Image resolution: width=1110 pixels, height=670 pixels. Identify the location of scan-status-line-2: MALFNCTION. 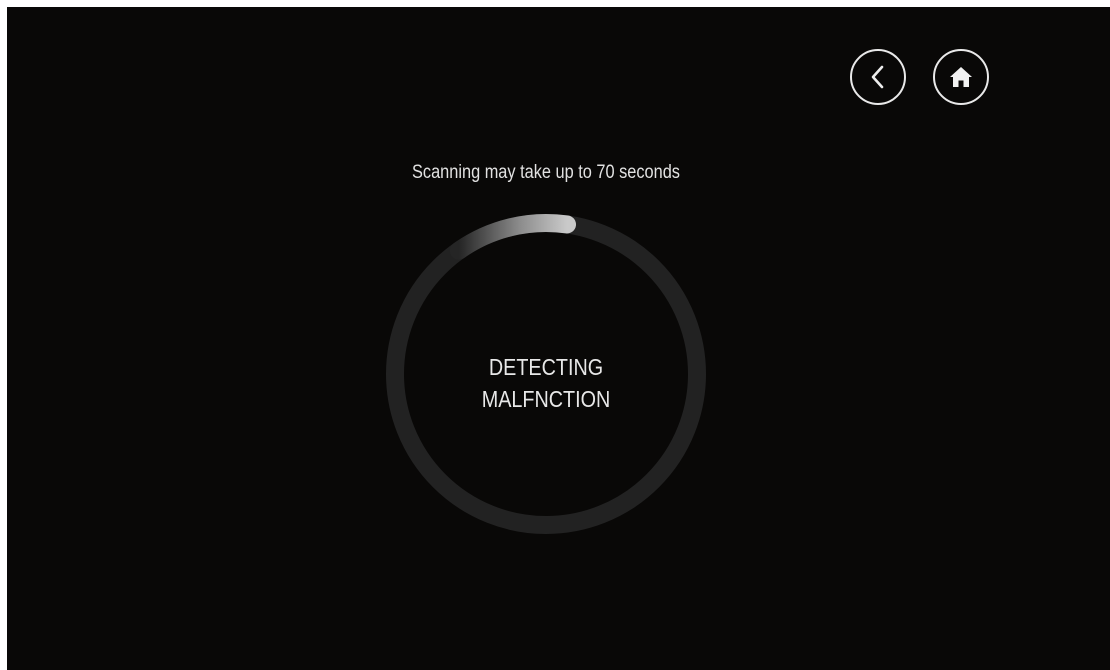
(546, 399).